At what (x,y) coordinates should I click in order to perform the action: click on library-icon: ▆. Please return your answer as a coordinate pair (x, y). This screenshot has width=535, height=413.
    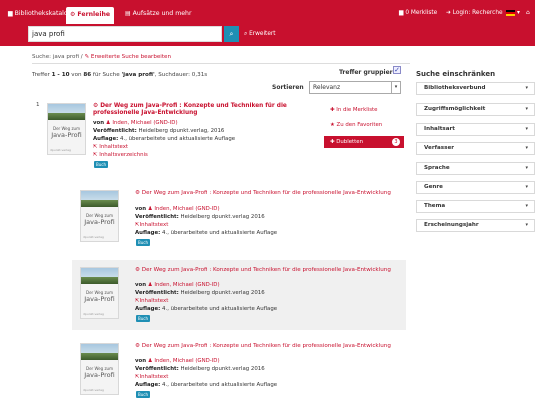
    Looking at the image, I should click on (10, 13).